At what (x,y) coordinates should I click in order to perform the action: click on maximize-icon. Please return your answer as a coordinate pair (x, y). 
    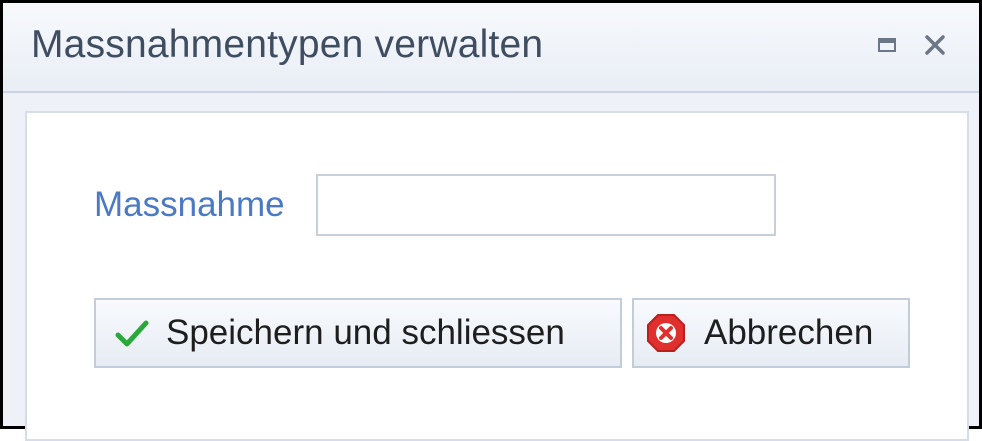
    Looking at the image, I should click on (887, 45).